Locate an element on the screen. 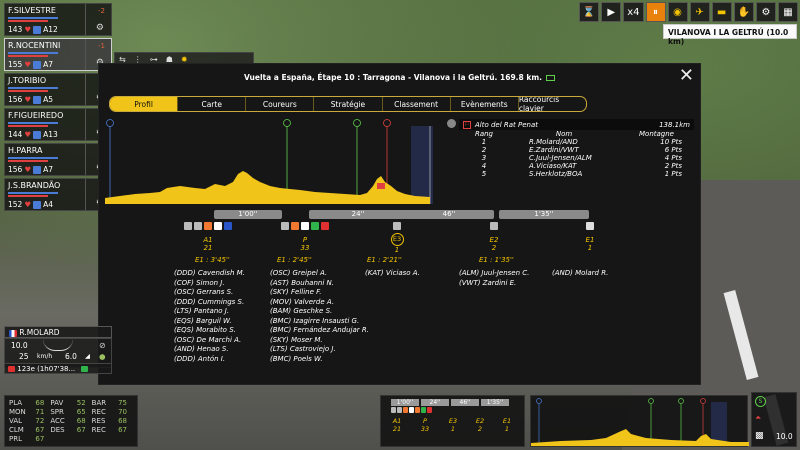  rider-entry: (AND) Henao S. is located at coordinates (209, 350).